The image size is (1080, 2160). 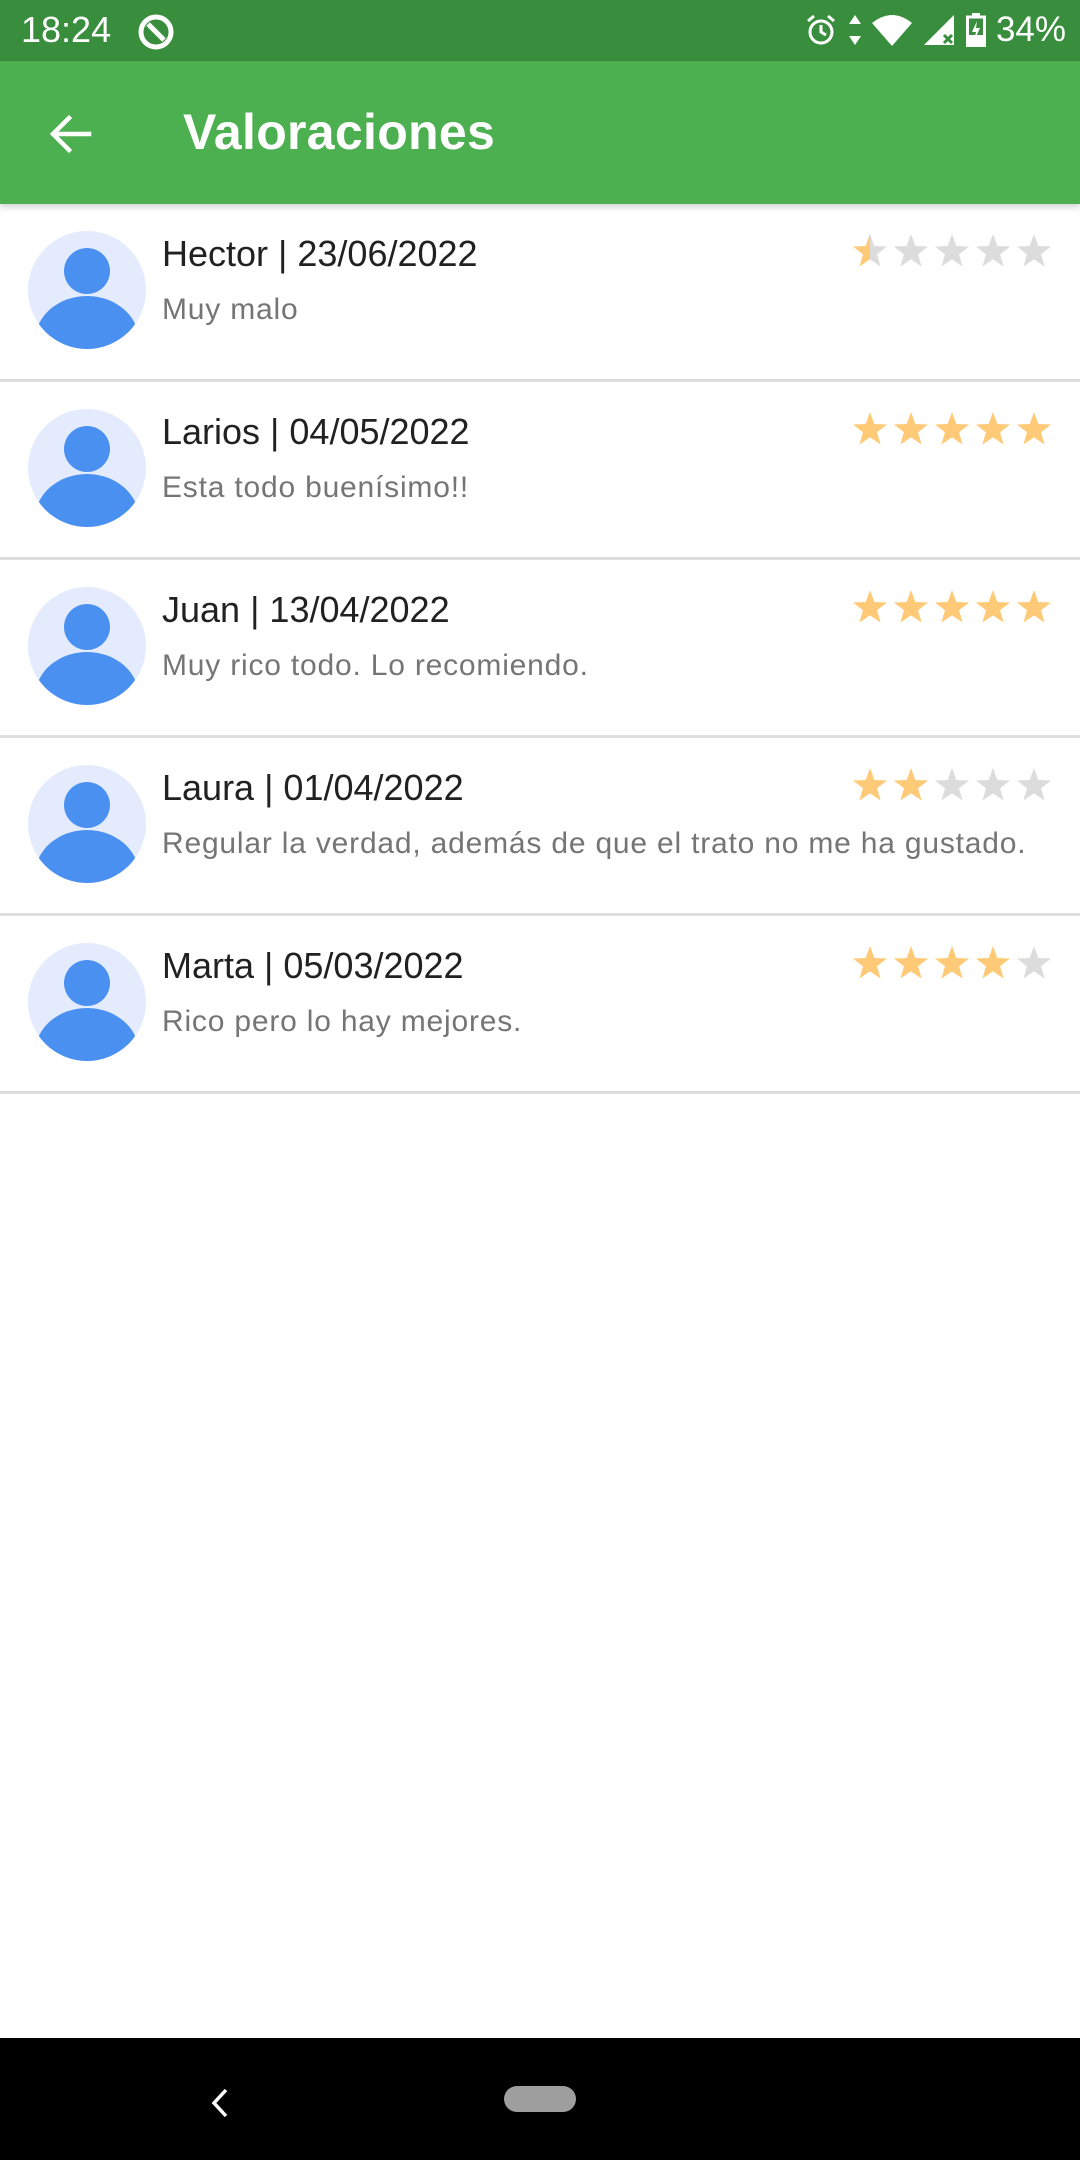 I want to click on battery-percentage: 34%, so click(x=1030, y=29).